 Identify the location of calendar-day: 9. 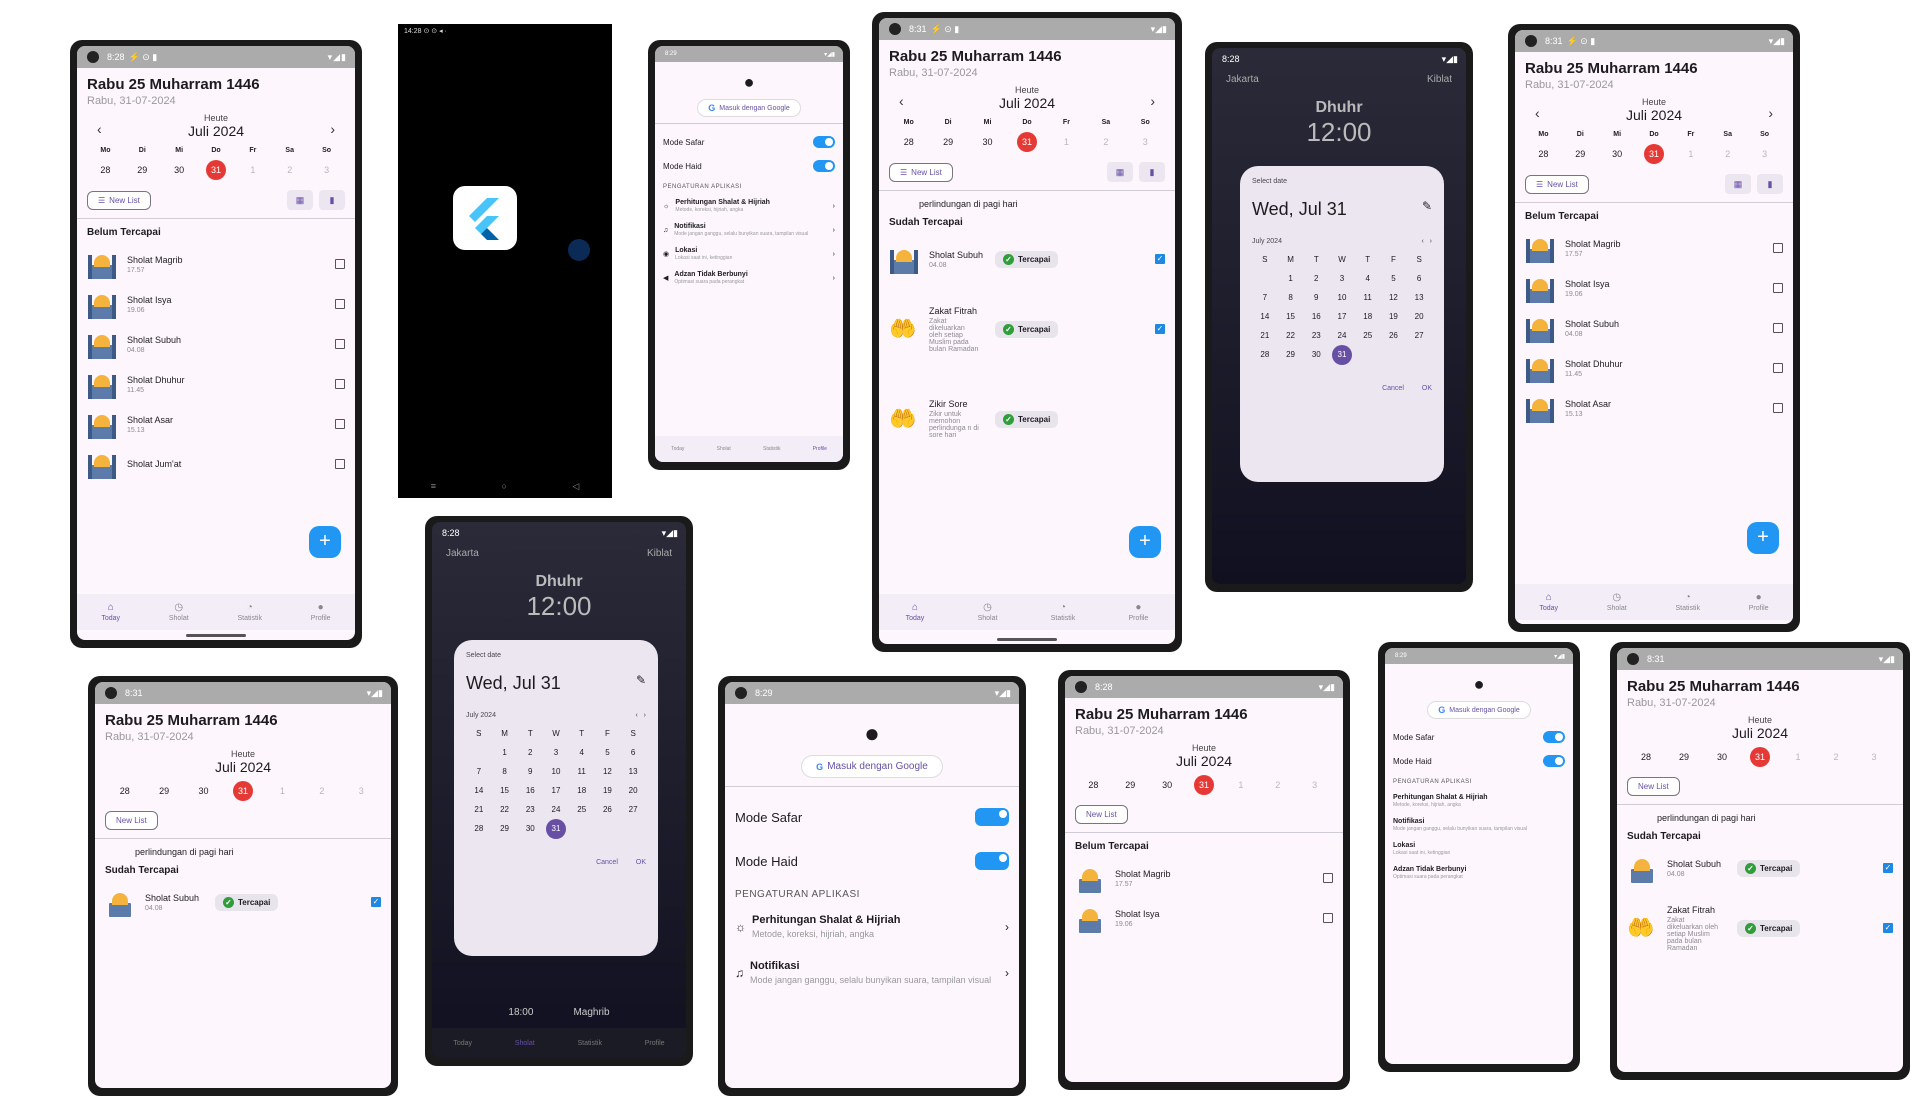
(1316, 297).